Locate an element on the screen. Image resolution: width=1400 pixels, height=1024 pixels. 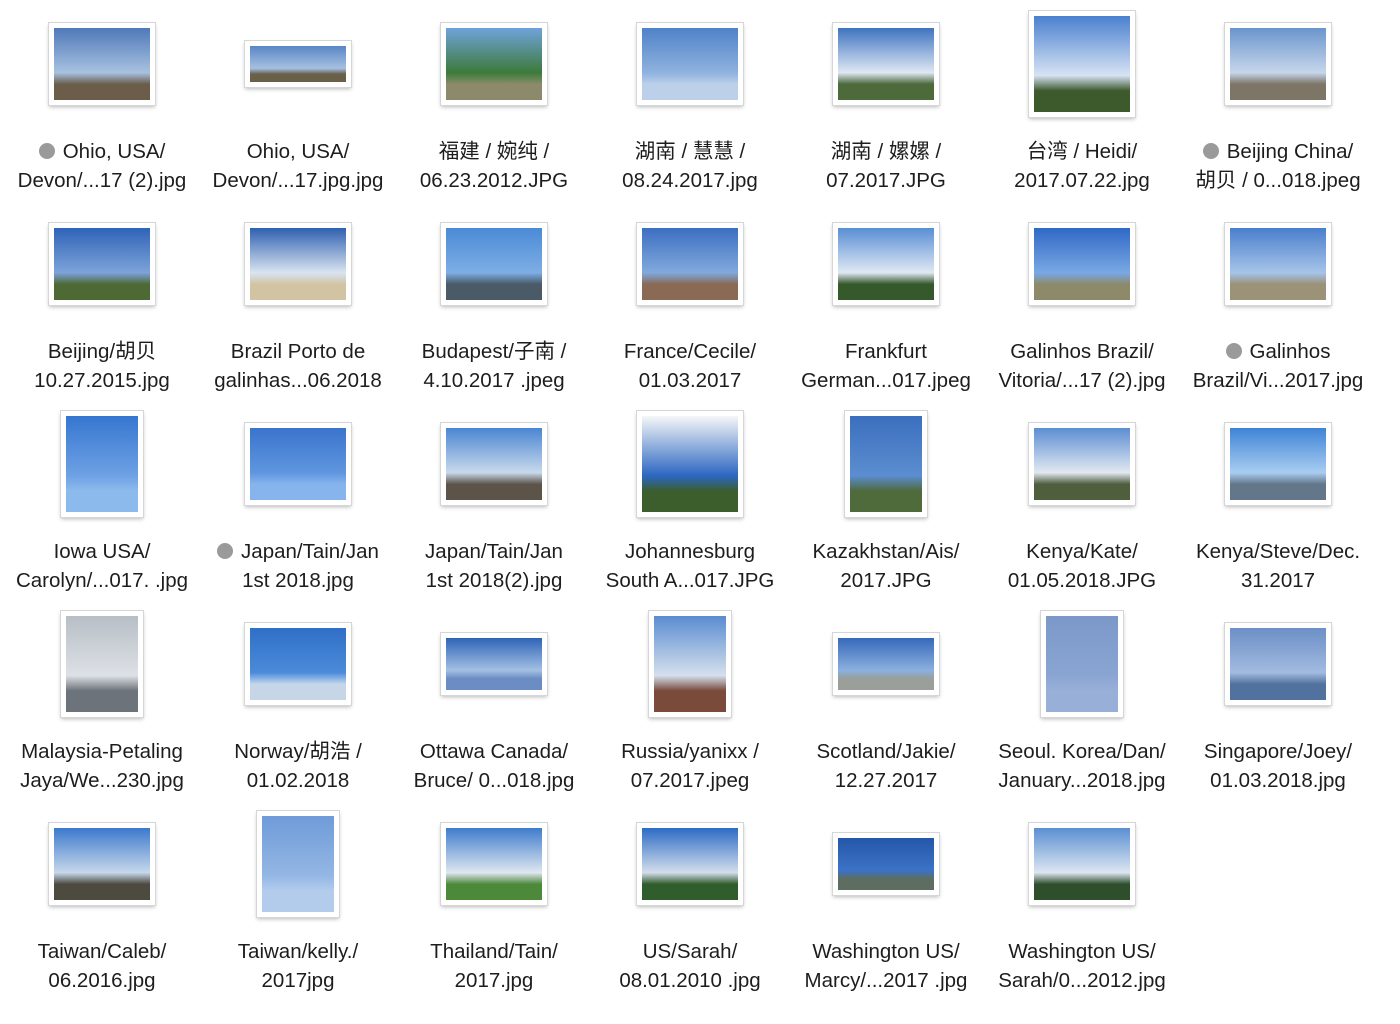
file-name-line-1: Seoul. Korea/Dan/ is located at coordinates (1082, 752).